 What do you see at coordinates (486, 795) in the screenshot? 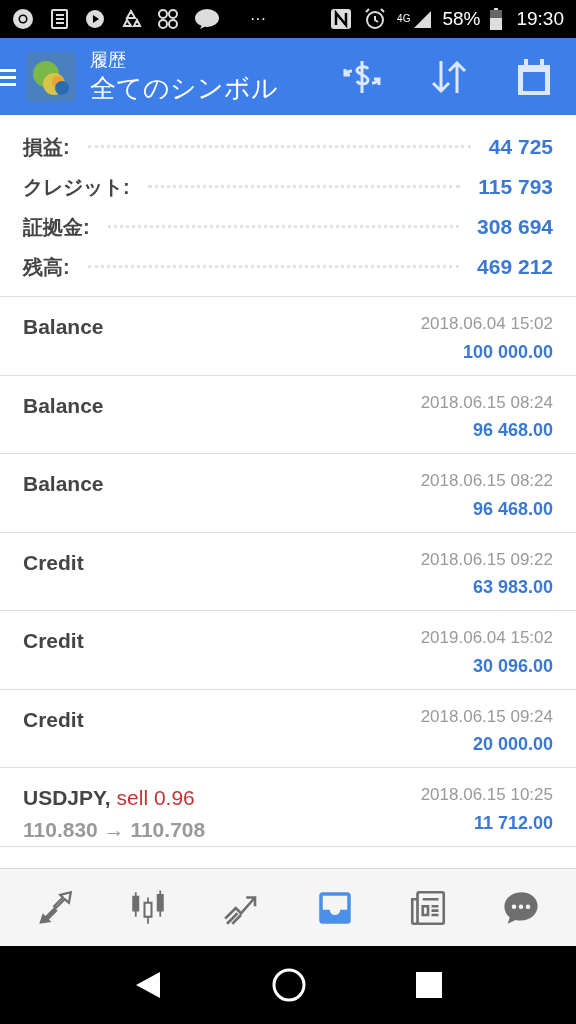
I see `deal-time: 2018.06.15 10:25` at bounding box center [486, 795].